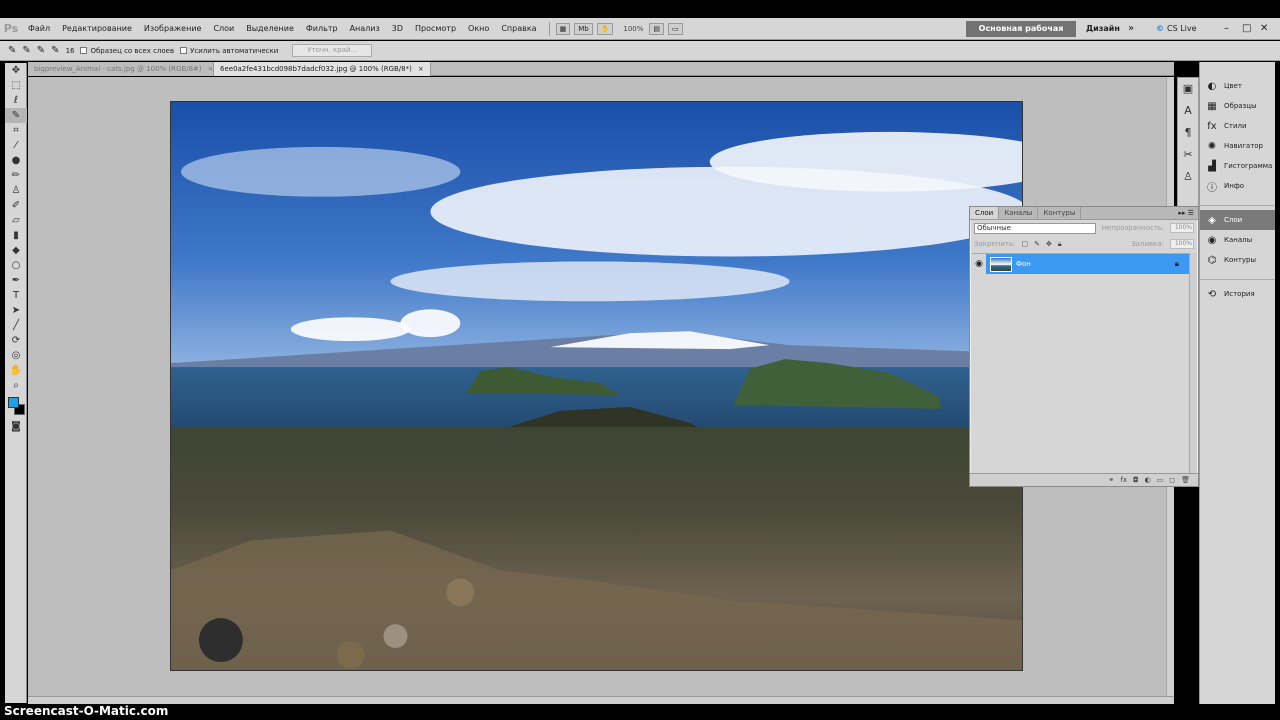 Image resolution: width=1280 pixels, height=720 pixels. I want to click on auto-enhance-checkbox: Усилить автоматически, so click(229, 51).